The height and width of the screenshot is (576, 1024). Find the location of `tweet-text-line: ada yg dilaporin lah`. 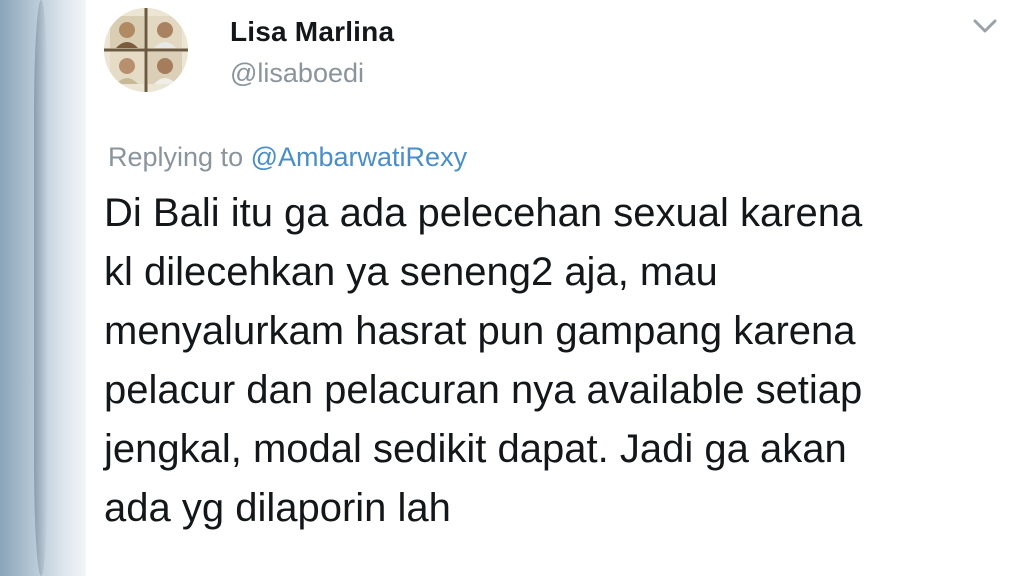

tweet-text-line: ada yg dilaporin lah is located at coordinates (277, 508).